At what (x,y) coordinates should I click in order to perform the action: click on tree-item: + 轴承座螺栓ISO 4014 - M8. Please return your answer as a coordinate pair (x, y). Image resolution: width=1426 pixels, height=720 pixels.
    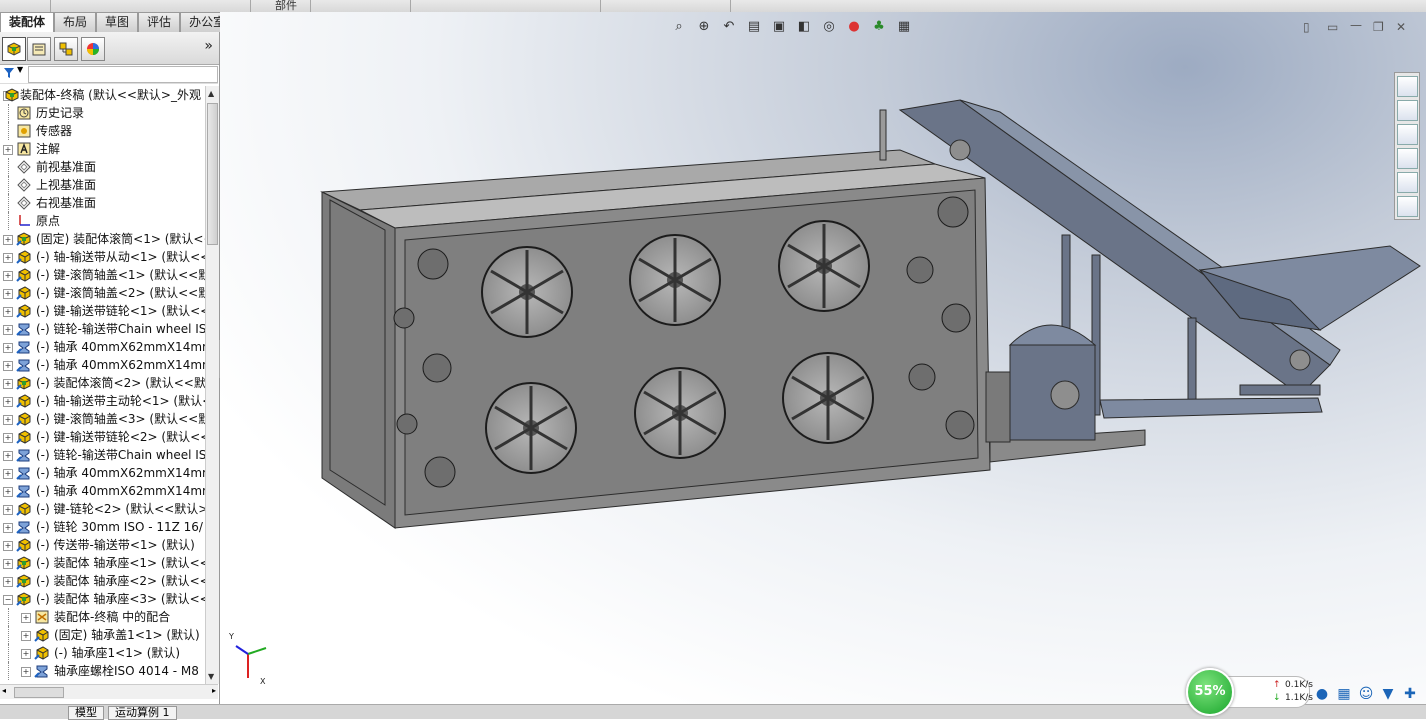
    Looking at the image, I should click on (102, 671).